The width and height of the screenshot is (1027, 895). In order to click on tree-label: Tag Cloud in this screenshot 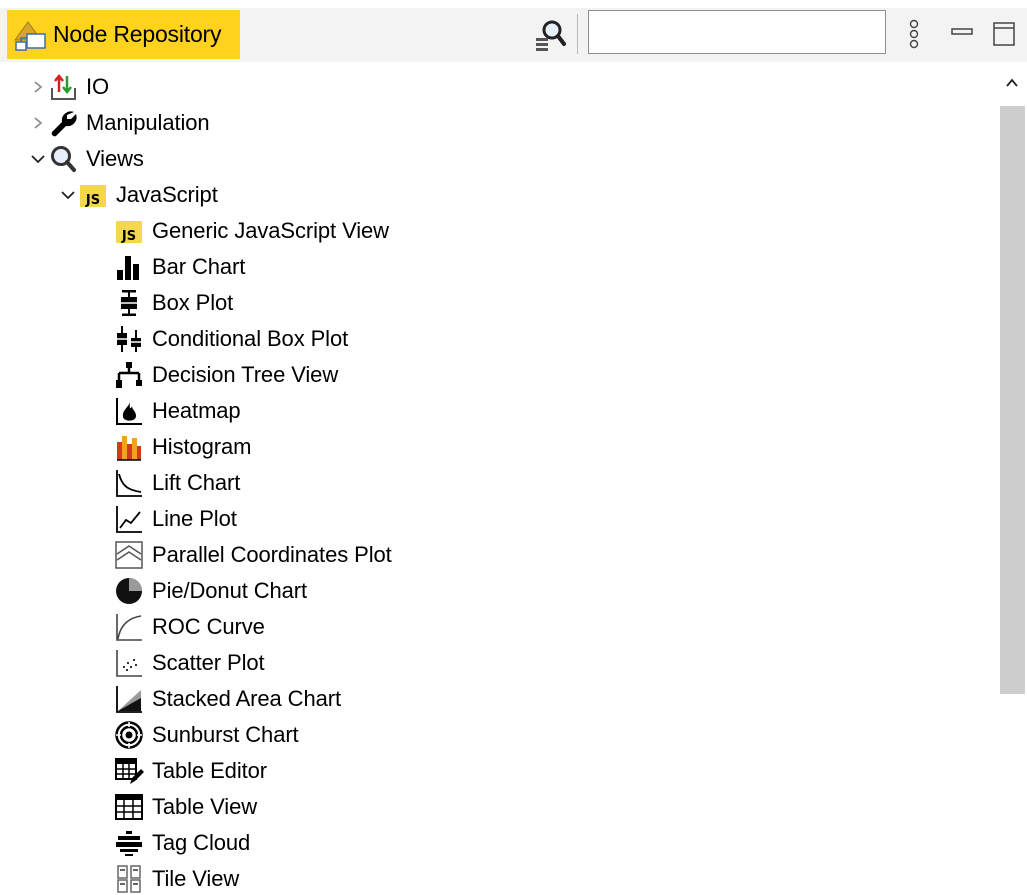, I will do `click(201, 842)`.